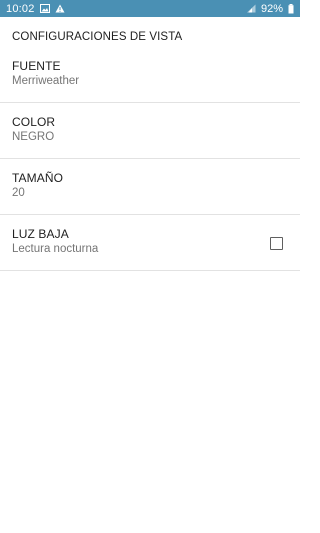 Image resolution: width=320 pixels, height=533 pixels. Describe the element at coordinates (40, 234) in the screenshot. I see `pref-title: LUZ BAJA` at that location.